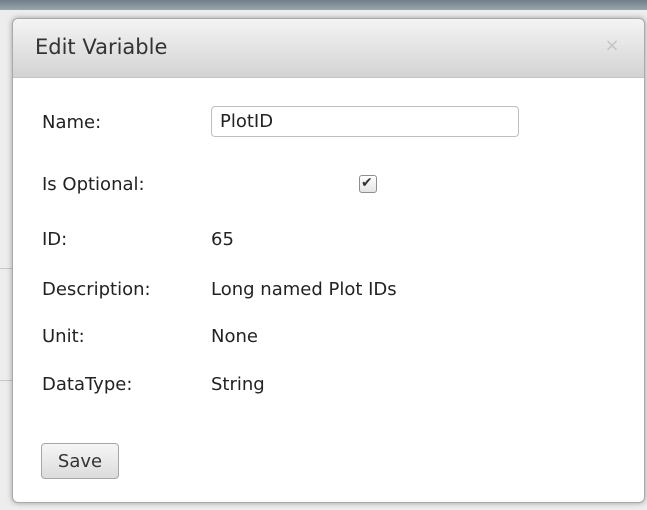 Image resolution: width=647 pixels, height=510 pixels. What do you see at coordinates (63, 336) in the screenshot?
I see `unit-label: Unit:` at bounding box center [63, 336].